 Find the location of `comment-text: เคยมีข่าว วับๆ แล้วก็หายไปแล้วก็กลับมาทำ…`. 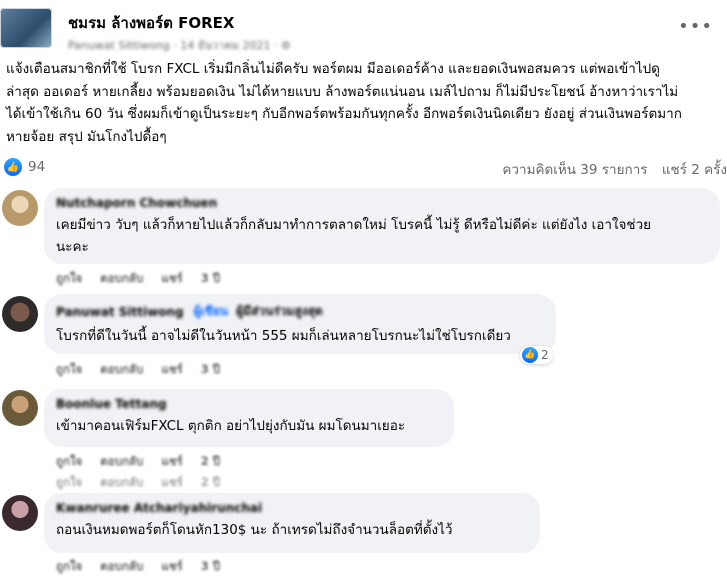

comment-text: เคยมีข่าว วับๆ แล้วก็หายไปแล้วก็กลับมาทำ… is located at coordinates (354, 236).